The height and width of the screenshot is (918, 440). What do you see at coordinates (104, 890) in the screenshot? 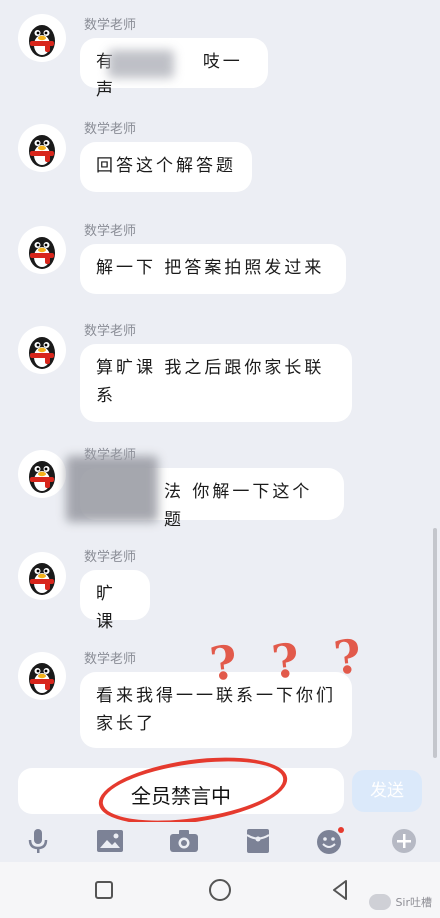
I see `recent-apps-icon` at bounding box center [104, 890].